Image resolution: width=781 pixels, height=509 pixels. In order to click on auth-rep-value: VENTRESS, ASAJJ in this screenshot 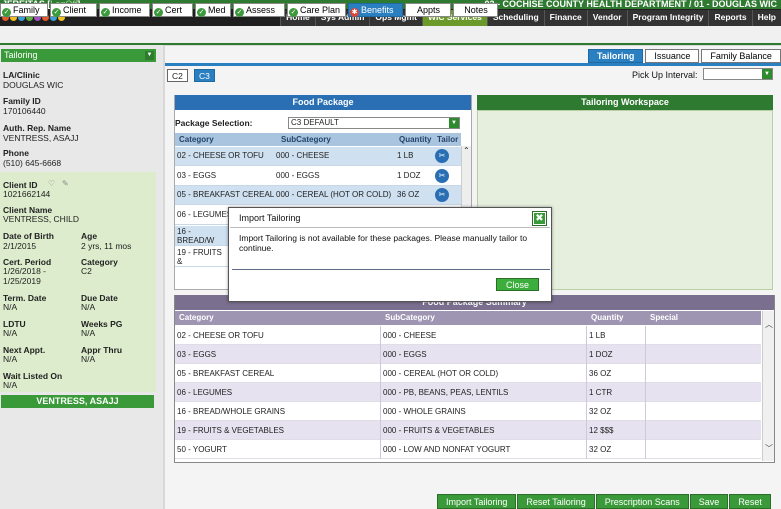, I will do `click(41, 138)`.